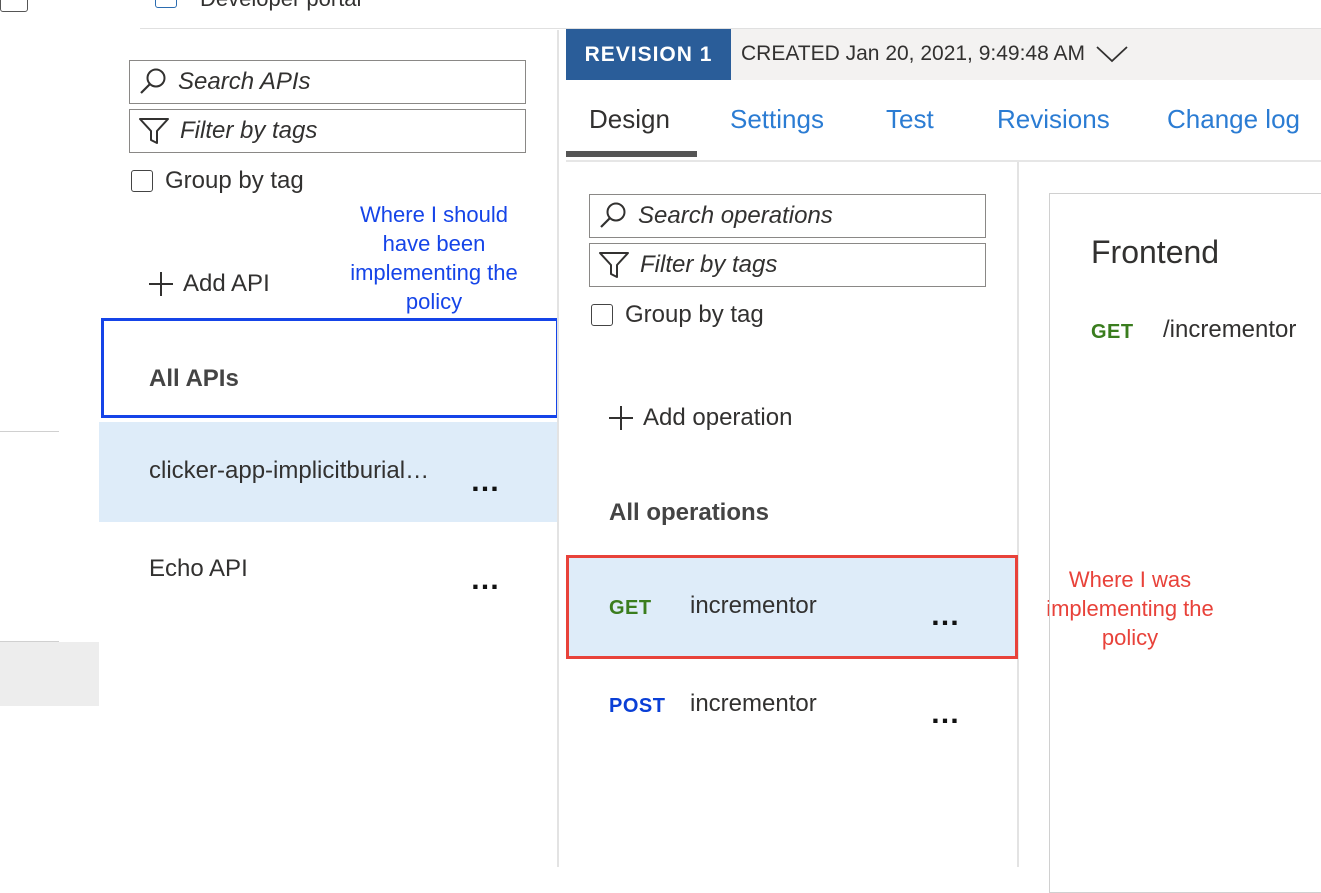  Describe the element at coordinates (226, 283) in the screenshot. I see `add-api-label: Add API` at that location.